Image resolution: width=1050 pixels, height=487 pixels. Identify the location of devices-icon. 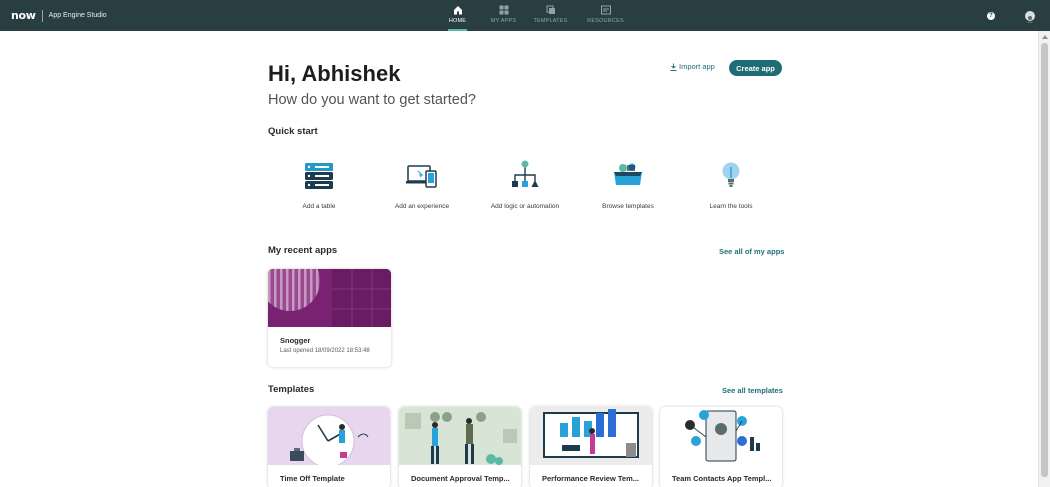
(421, 176).